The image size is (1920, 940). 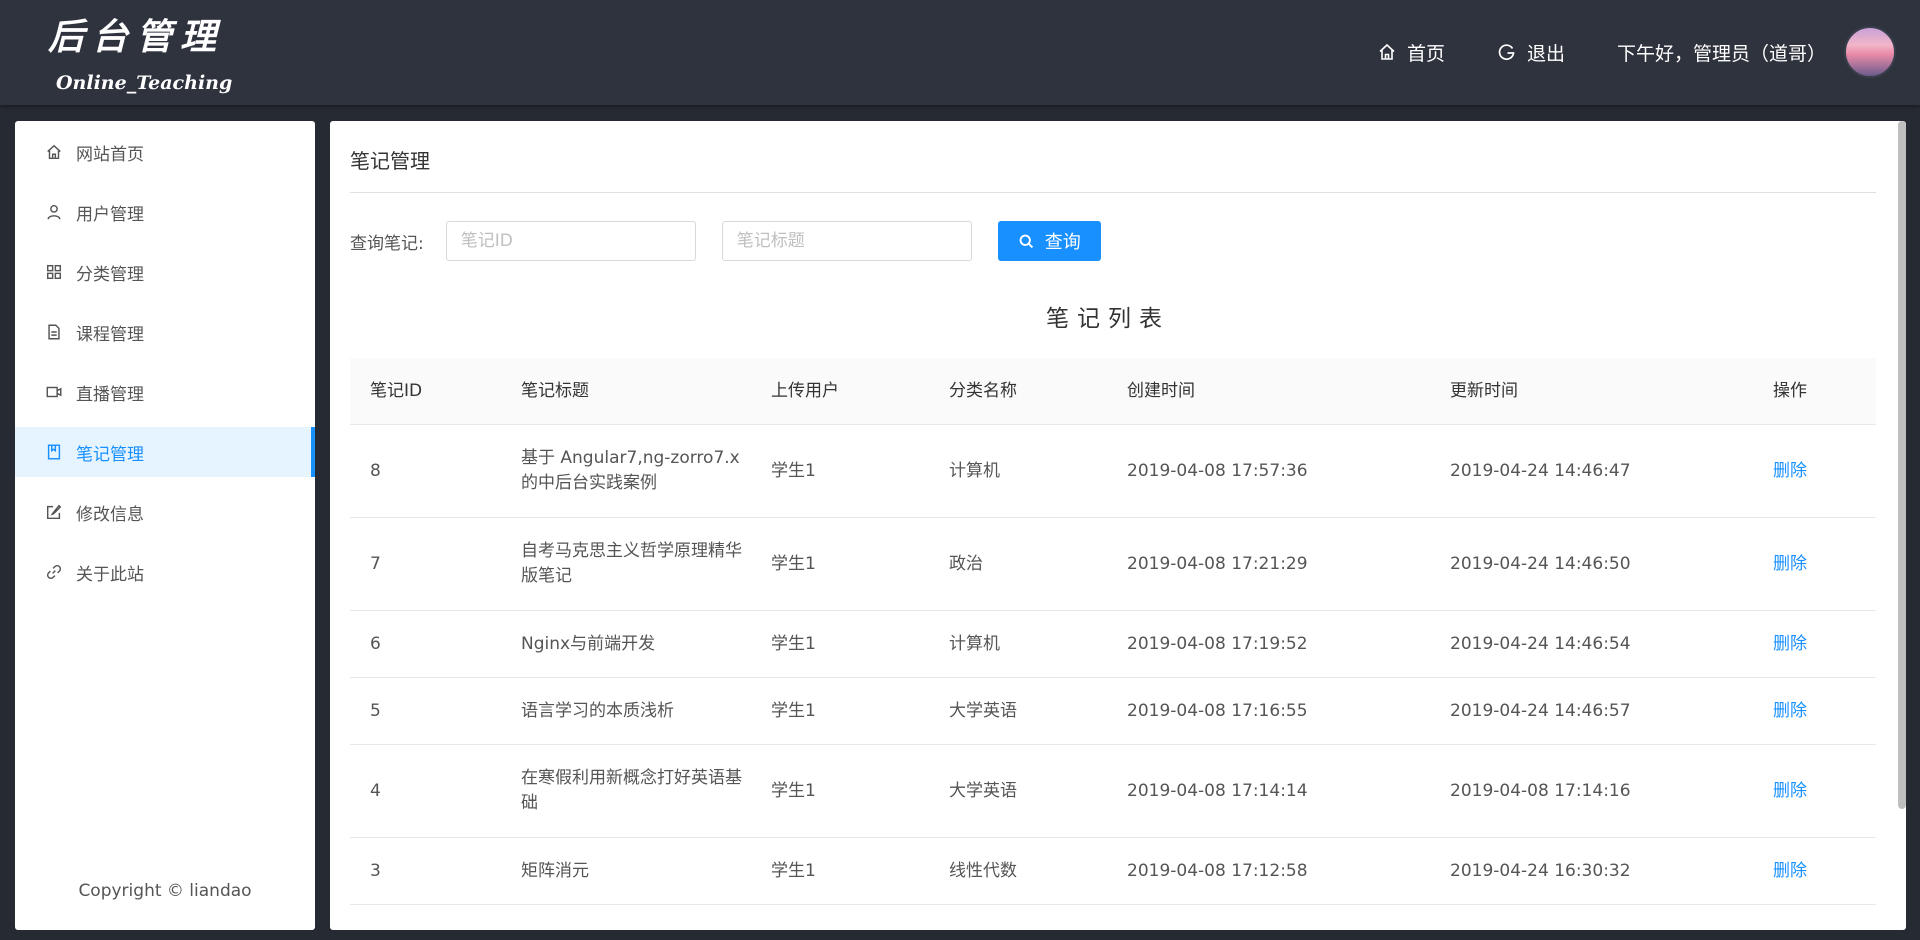 I want to click on cell-category: 政治, so click(x=966, y=563).